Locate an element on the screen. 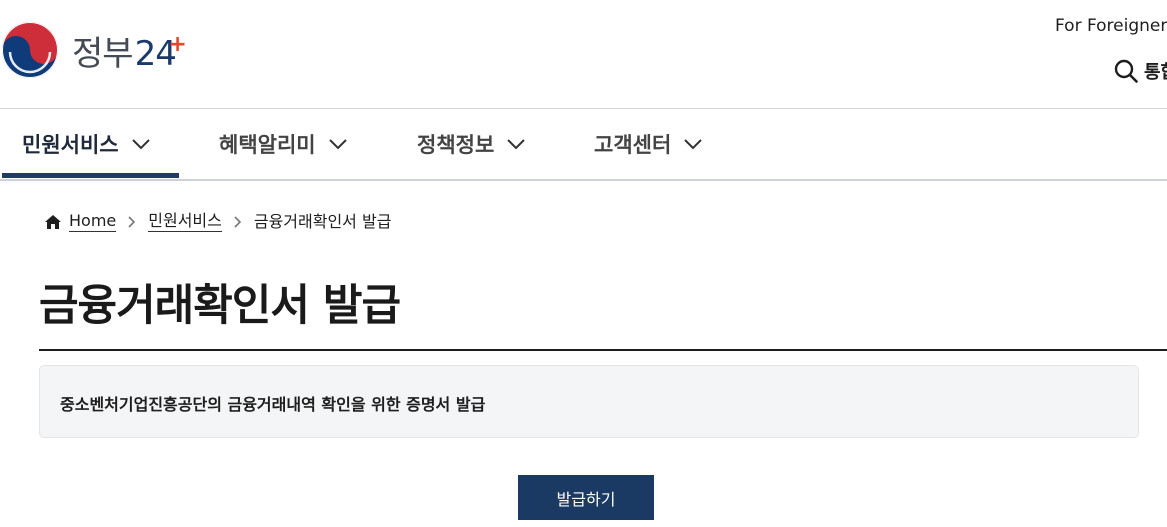  search-label: 통합 is located at coordinates (1155, 72).